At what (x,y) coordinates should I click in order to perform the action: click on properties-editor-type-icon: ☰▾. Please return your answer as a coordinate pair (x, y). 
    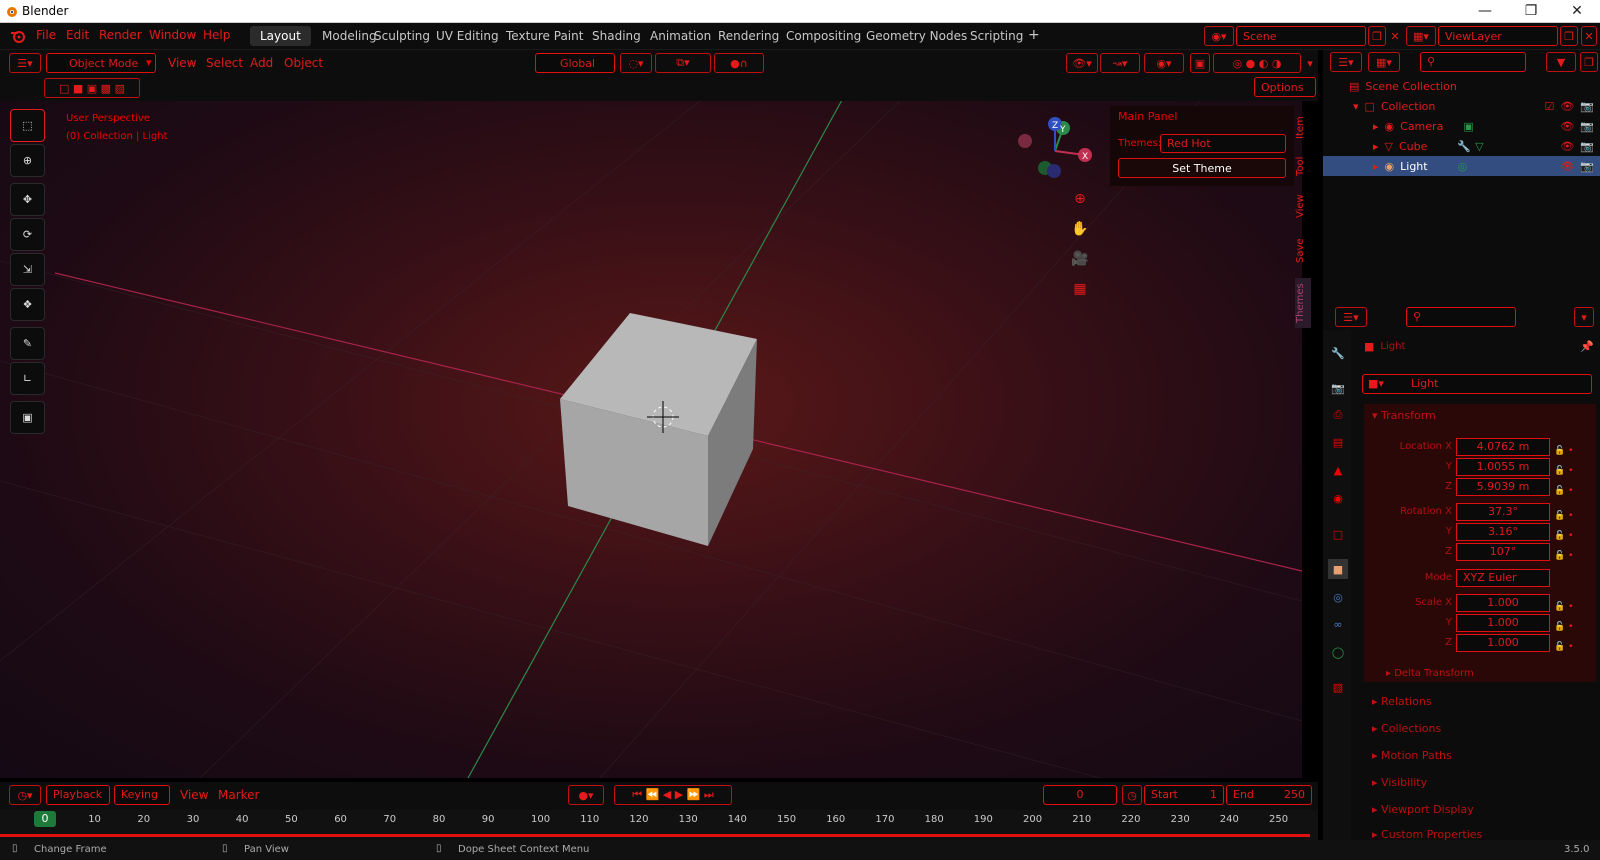
    Looking at the image, I should click on (1351, 317).